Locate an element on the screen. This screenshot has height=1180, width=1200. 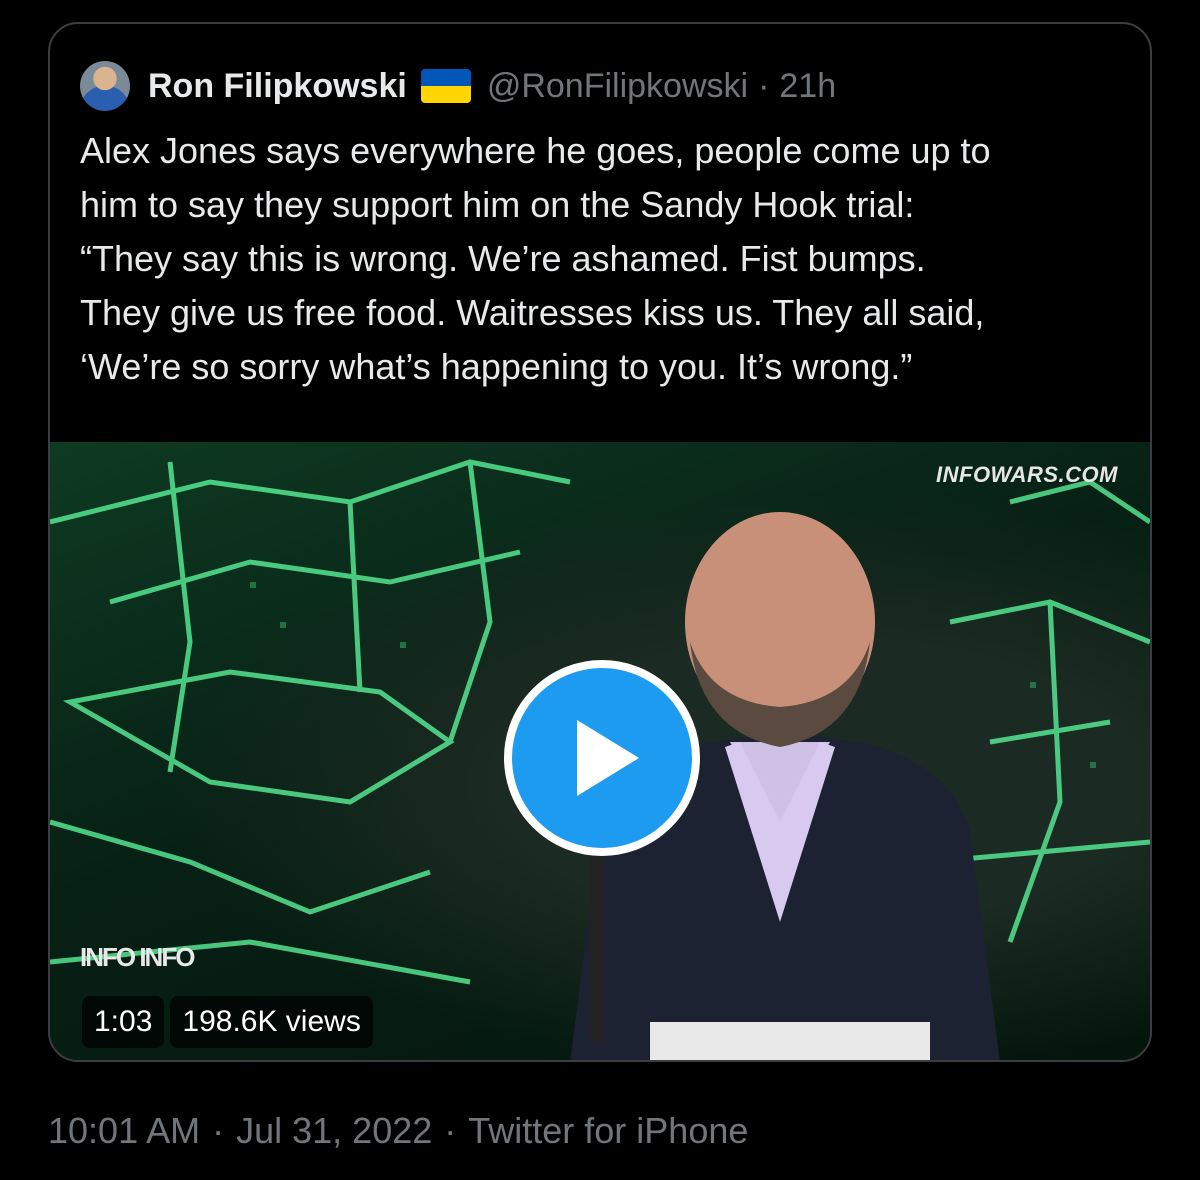
author-avatar is located at coordinates (105, 86).